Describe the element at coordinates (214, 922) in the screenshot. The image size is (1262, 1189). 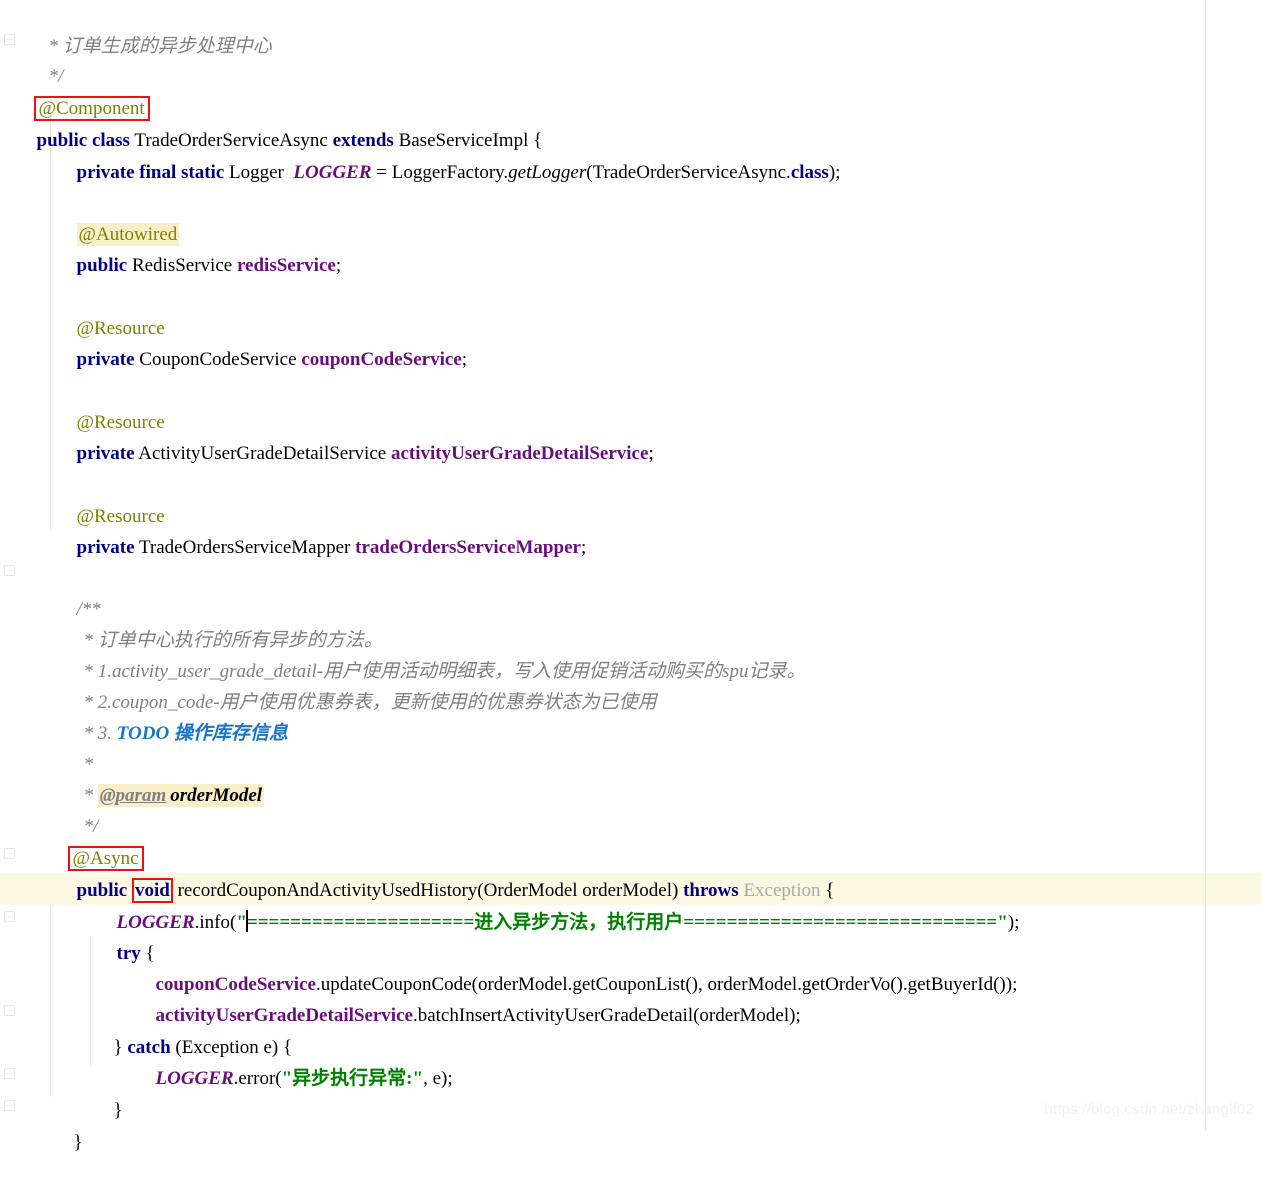
I see `method-info: info` at that location.